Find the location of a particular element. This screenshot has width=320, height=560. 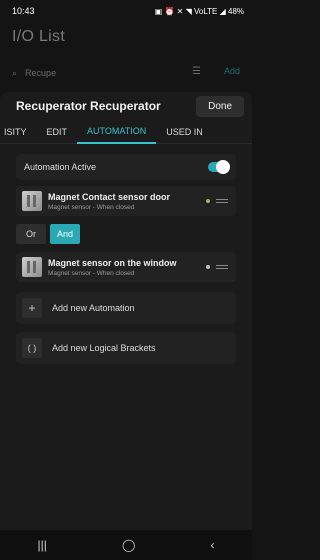

logic-selector: Or And is located at coordinates (126, 234).